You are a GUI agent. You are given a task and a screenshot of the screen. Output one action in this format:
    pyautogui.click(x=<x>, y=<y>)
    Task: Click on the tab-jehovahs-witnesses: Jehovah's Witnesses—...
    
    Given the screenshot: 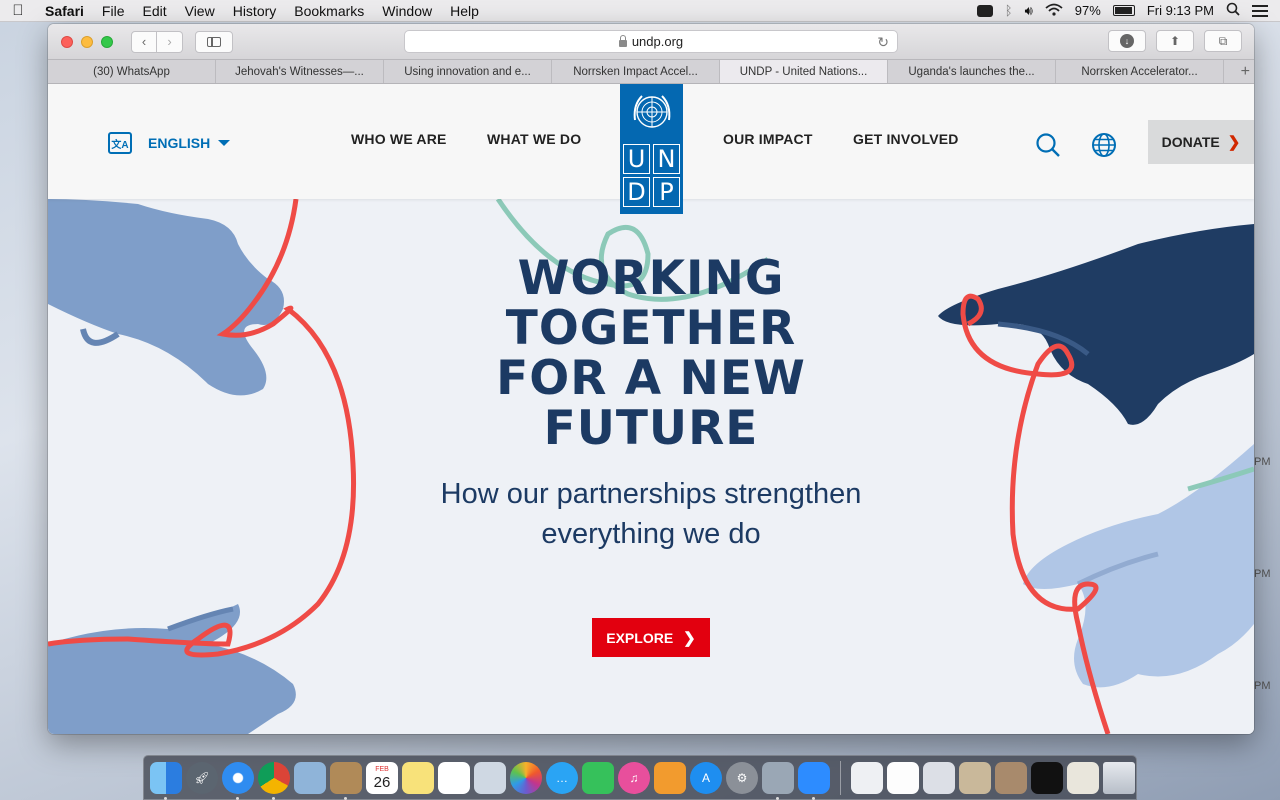 What is the action you would take?
    pyautogui.click(x=300, y=71)
    